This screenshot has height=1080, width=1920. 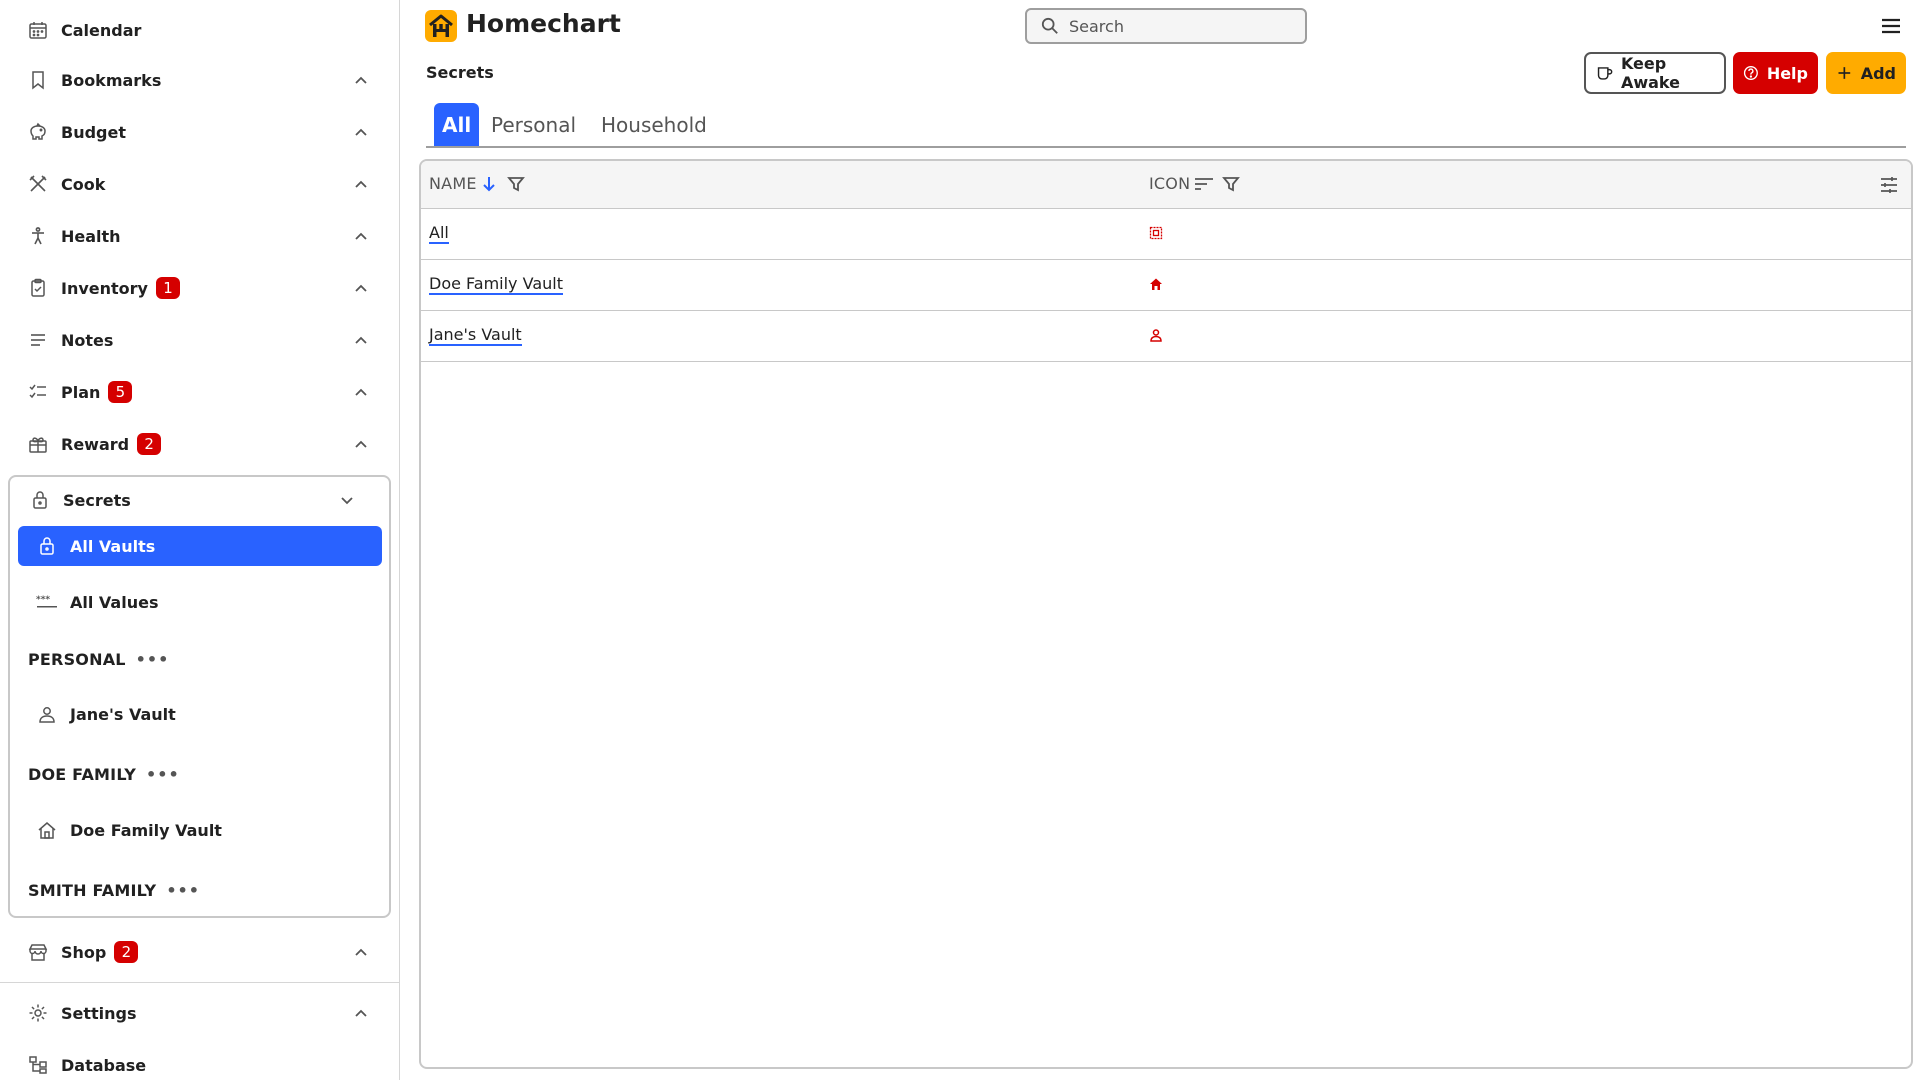 What do you see at coordinates (1891, 26) in the screenshot?
I see `hamburger-menu-icon` at bounding box center [1891, 26].